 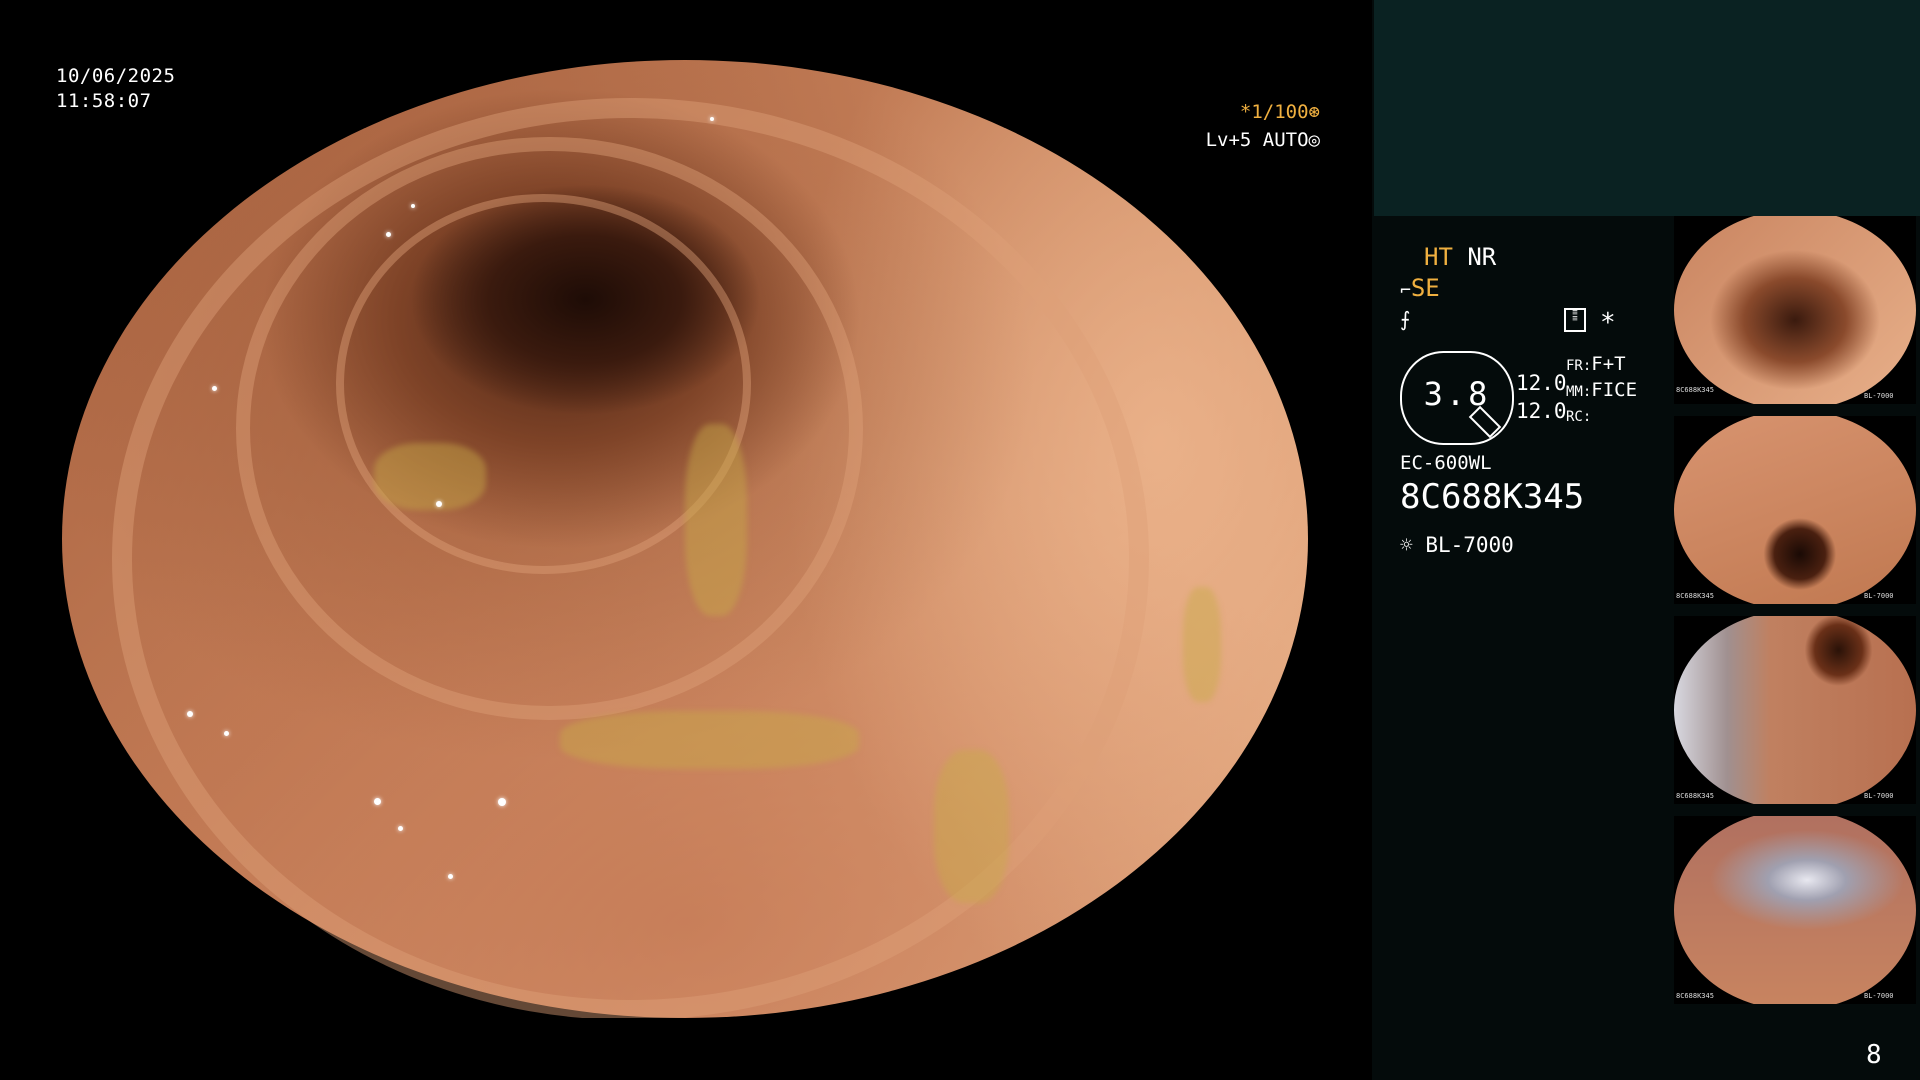 I want to click on color-enhance-icon: ⨍, so click(x=1405, y=319).